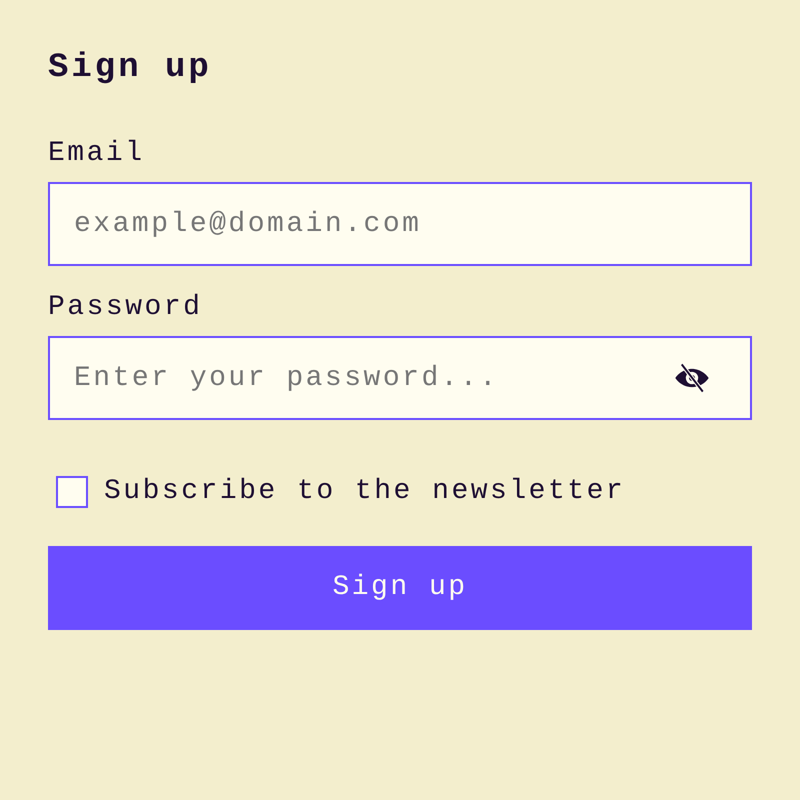 The height and width of the screenshot is (800, 800). Describe the element at coordinates (96, 154) in the screenshot. I see `field-label: Email` at that location.